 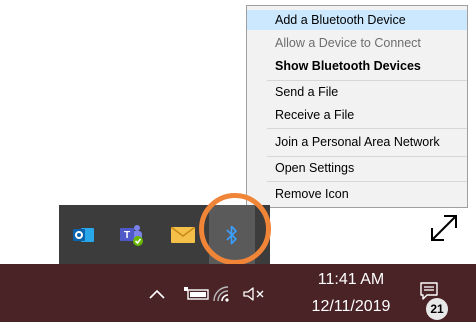 I want to click on outlook-tray-item, so click(x=84, y=234).